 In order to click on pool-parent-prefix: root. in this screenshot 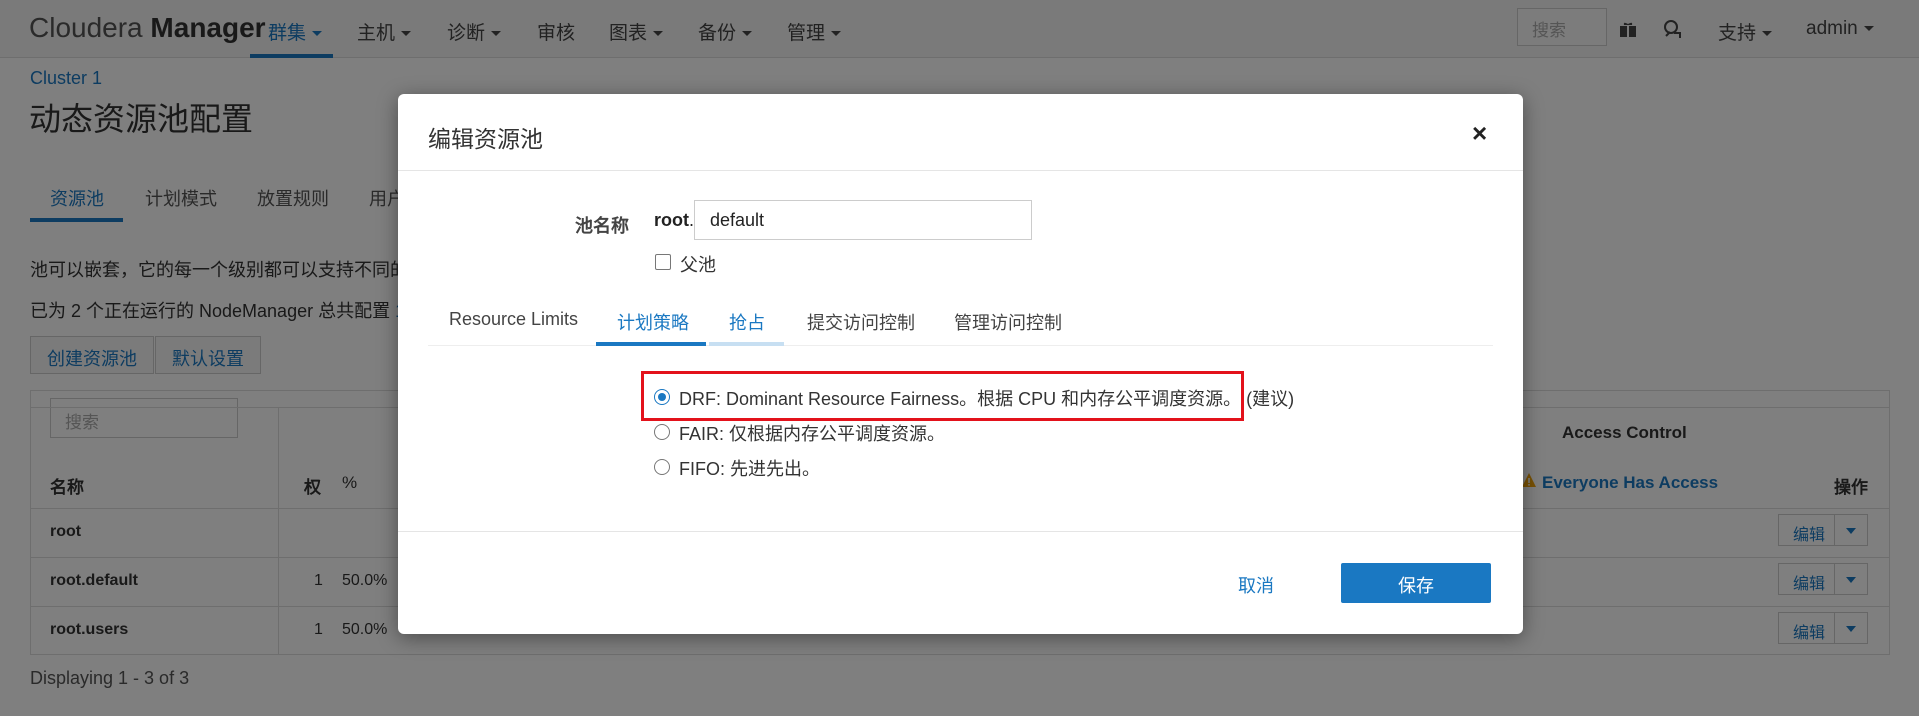, I will do `click(674, 220)`.